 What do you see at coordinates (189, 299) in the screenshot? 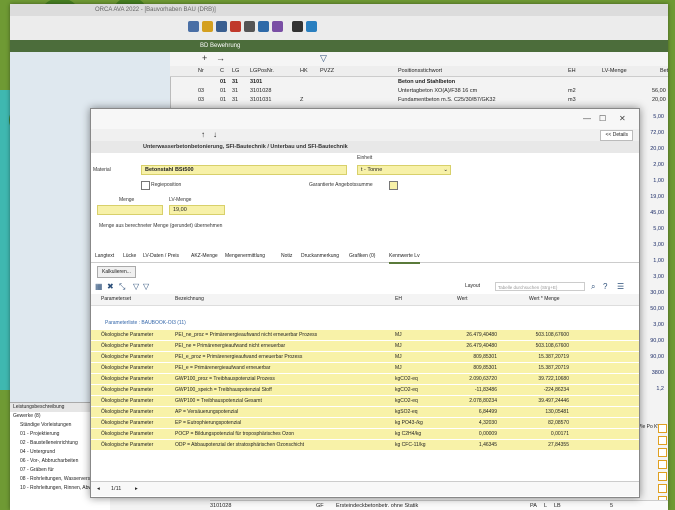
I see `header-bezeichnung: Bezeichnung` at bounding box center [189, 299].